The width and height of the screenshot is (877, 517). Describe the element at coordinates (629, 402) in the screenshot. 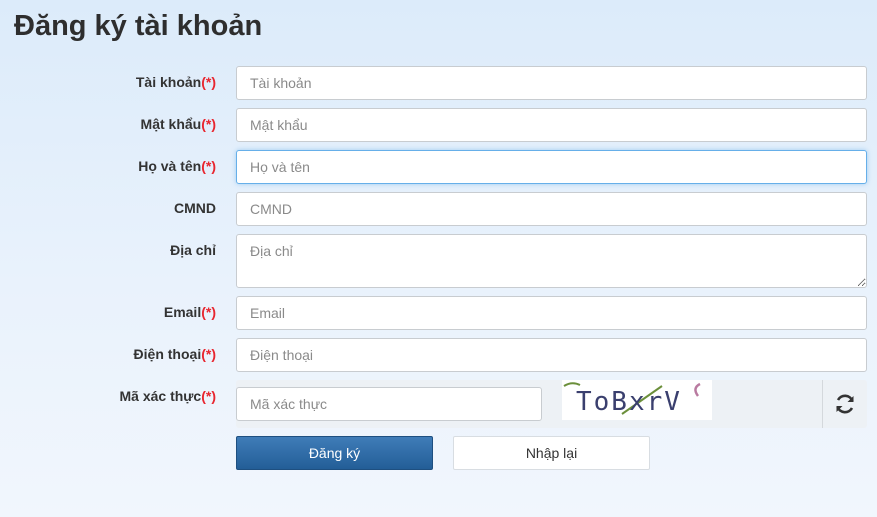

I see `captcha-text: ToBxrV` at that location.